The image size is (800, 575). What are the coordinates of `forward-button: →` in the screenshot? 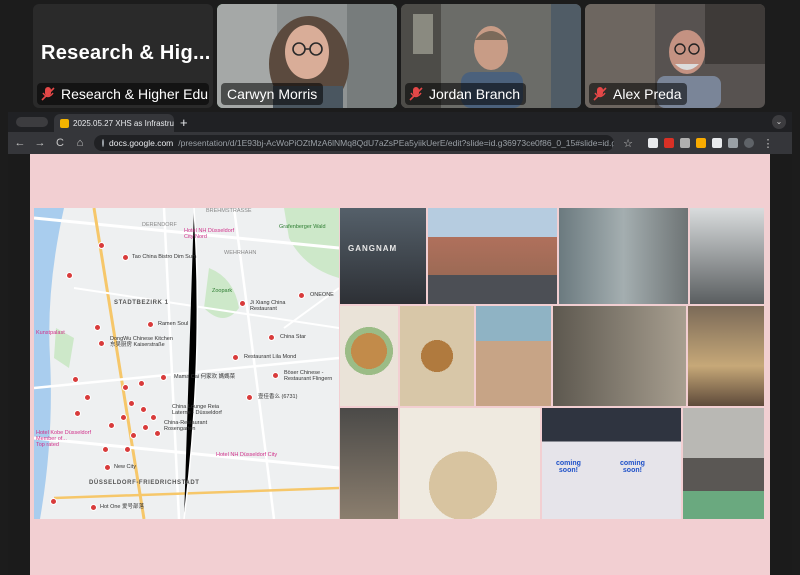 It's located at (40, 143).